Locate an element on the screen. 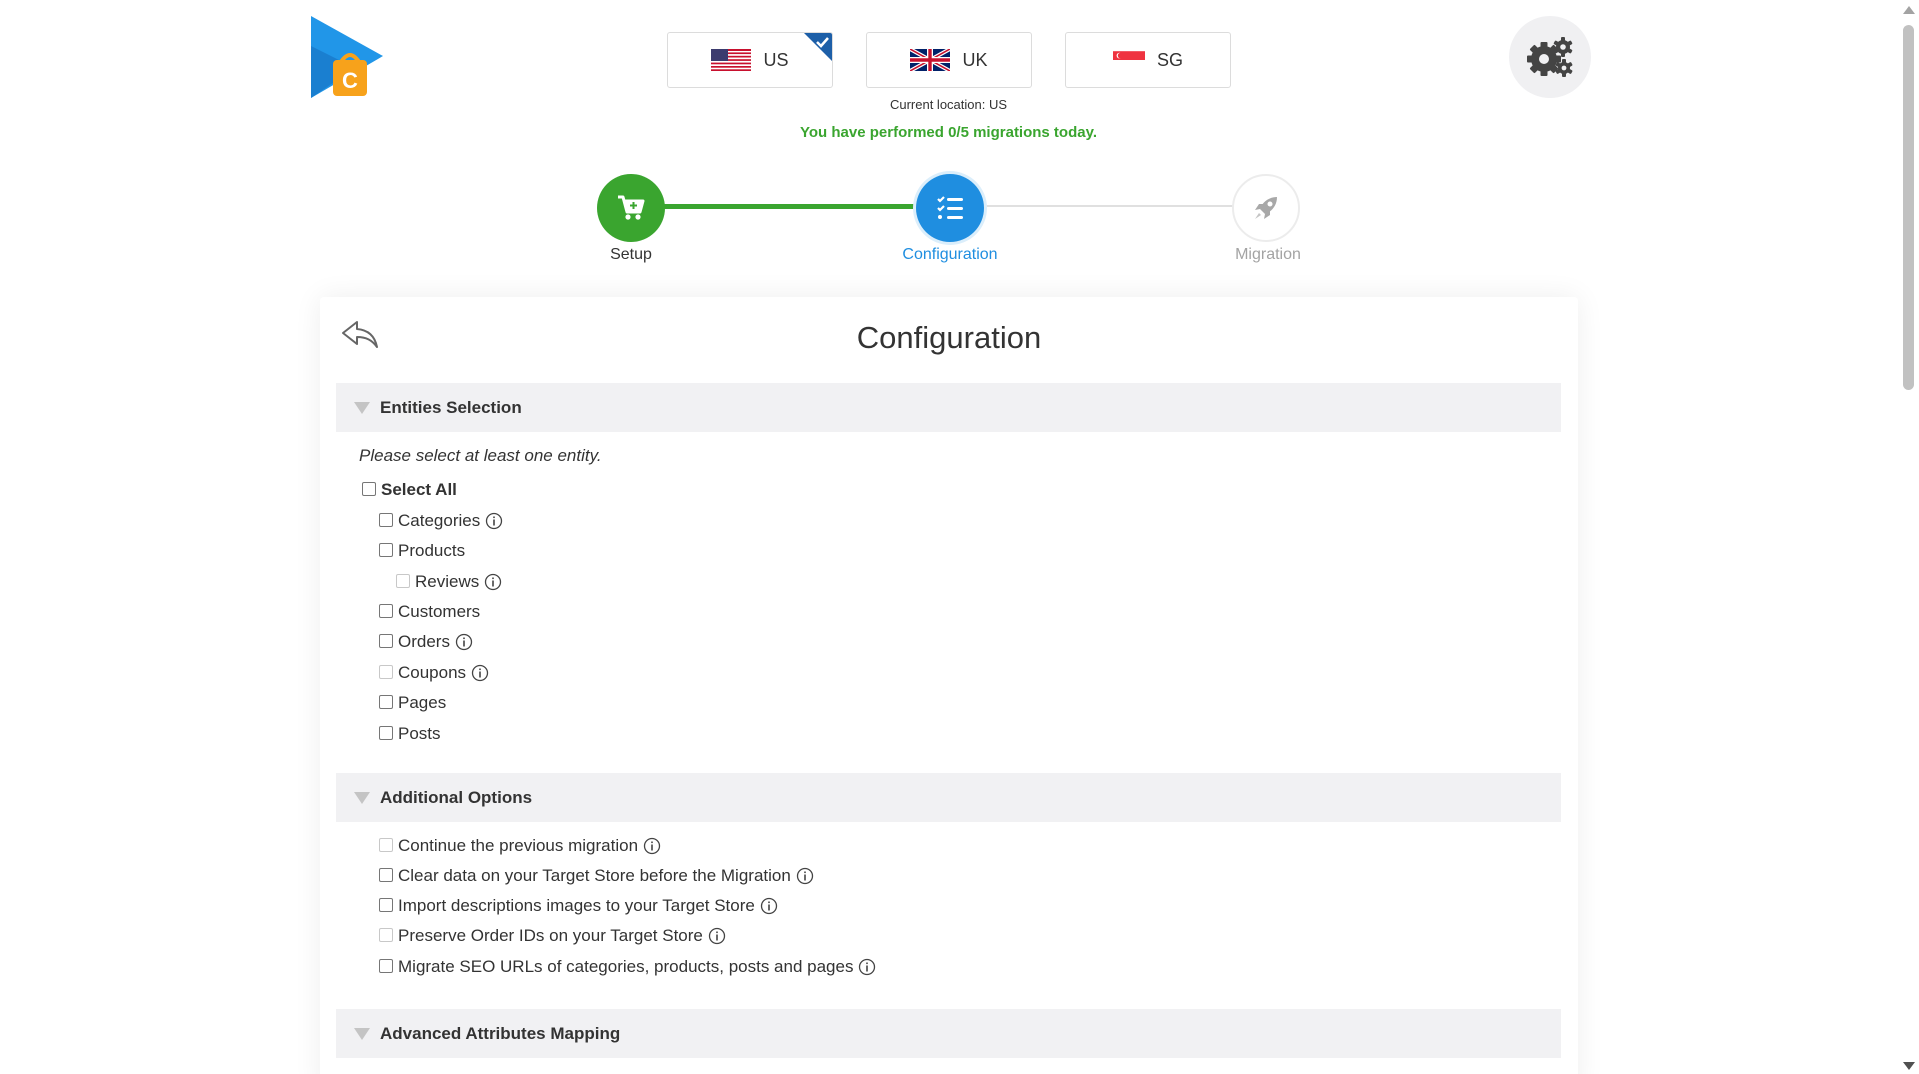 This screenshot has width=1919, height=1074. entity-row-reviews: Reviews is located at coordinates (449, 582).